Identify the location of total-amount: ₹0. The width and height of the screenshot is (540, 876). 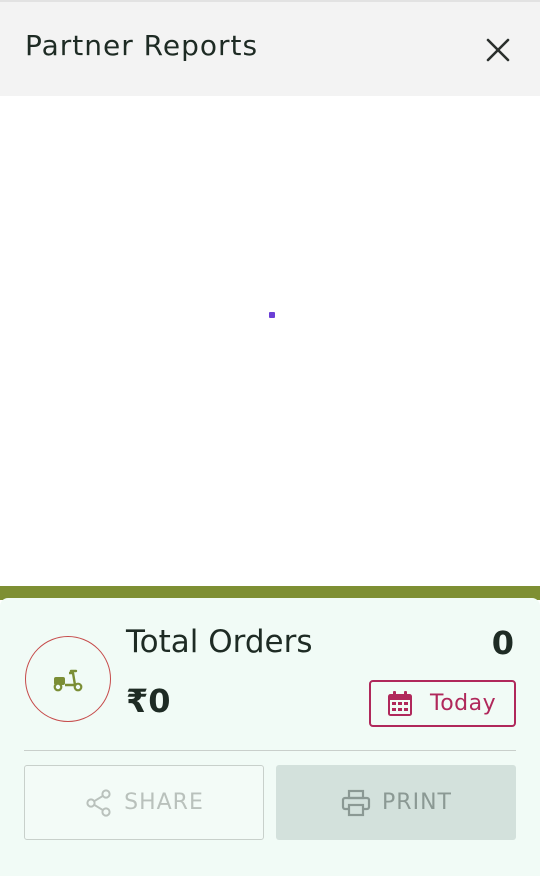
(148, 701).